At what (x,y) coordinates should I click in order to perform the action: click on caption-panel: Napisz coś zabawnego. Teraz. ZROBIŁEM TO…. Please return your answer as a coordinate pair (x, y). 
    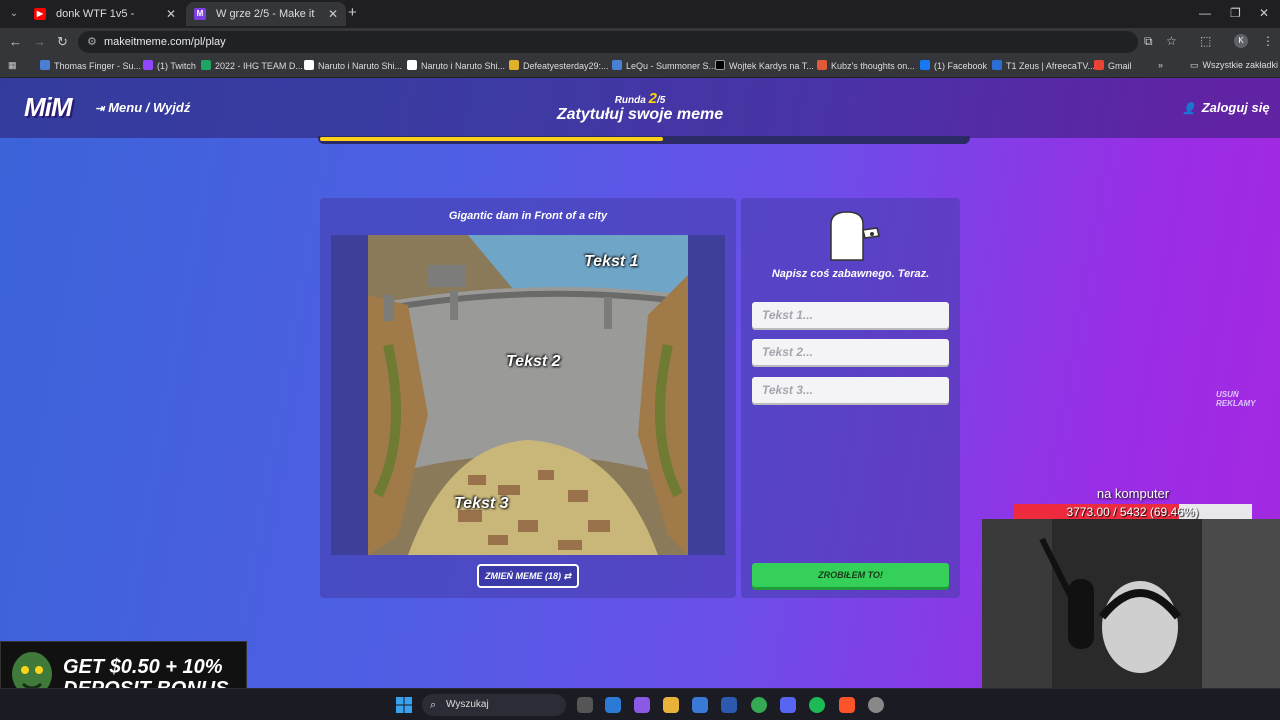
    Looking at the image, I should click on (850, 398).